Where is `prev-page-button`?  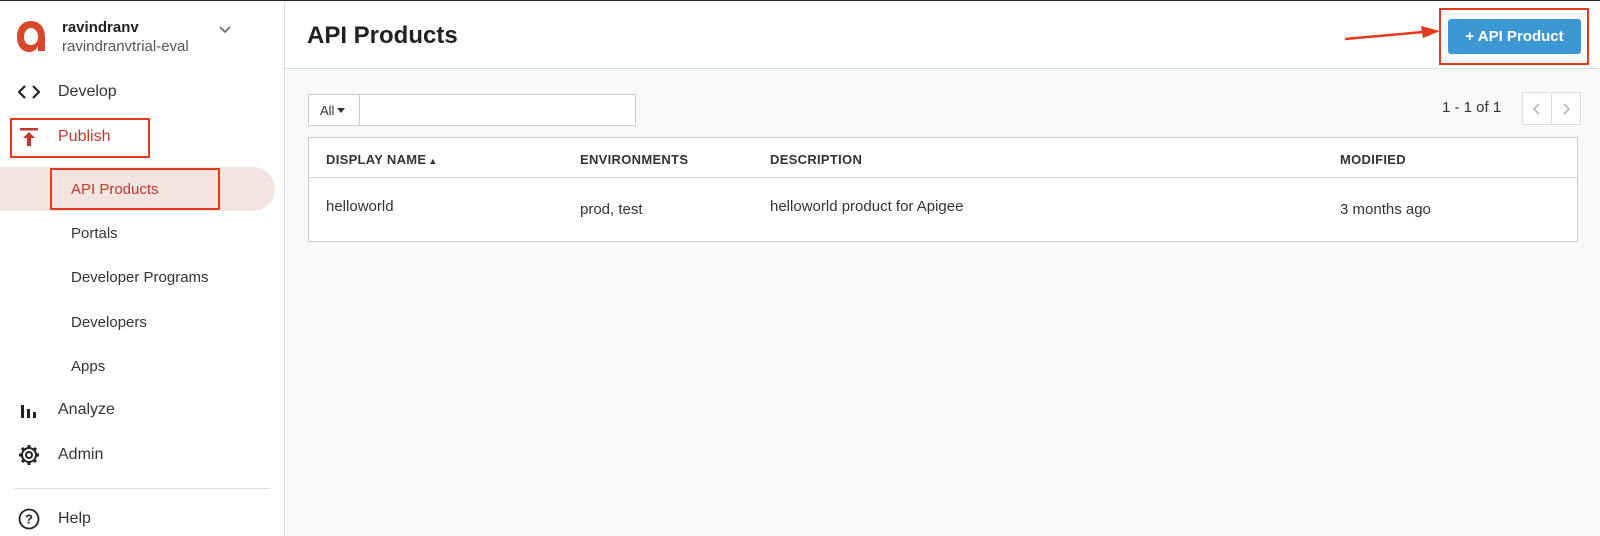 prev-page-button is located at coordinates (1537, 108).